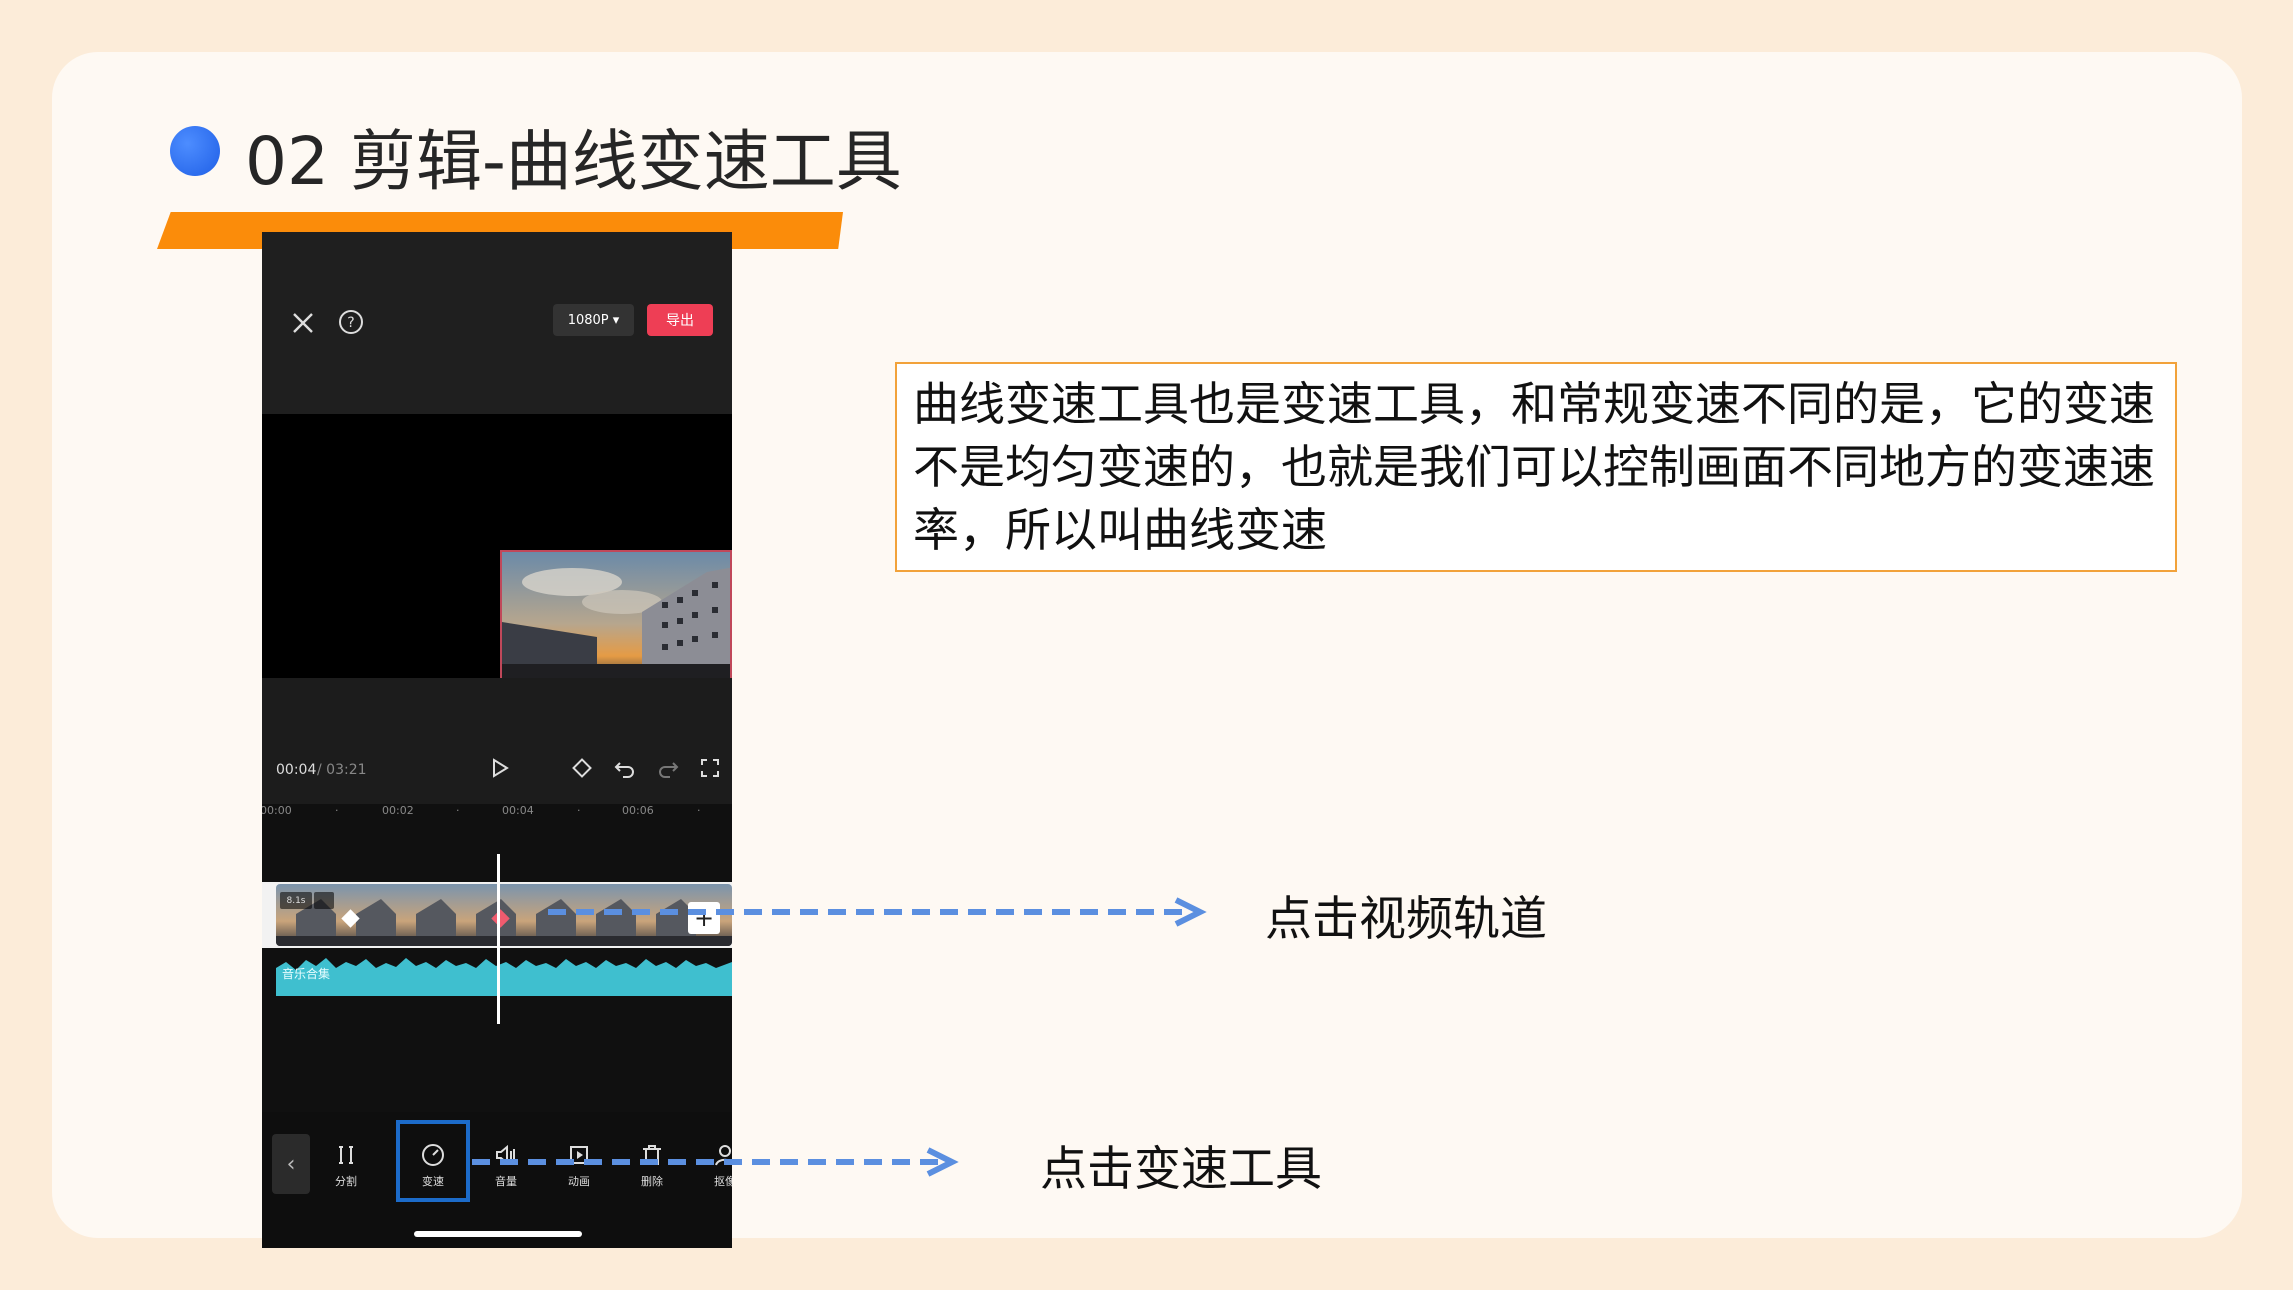 The image size is (2293, 1290). Describe the element at coordinates (195, 151) in the screenshot. I see `bullet-dot` at that location.